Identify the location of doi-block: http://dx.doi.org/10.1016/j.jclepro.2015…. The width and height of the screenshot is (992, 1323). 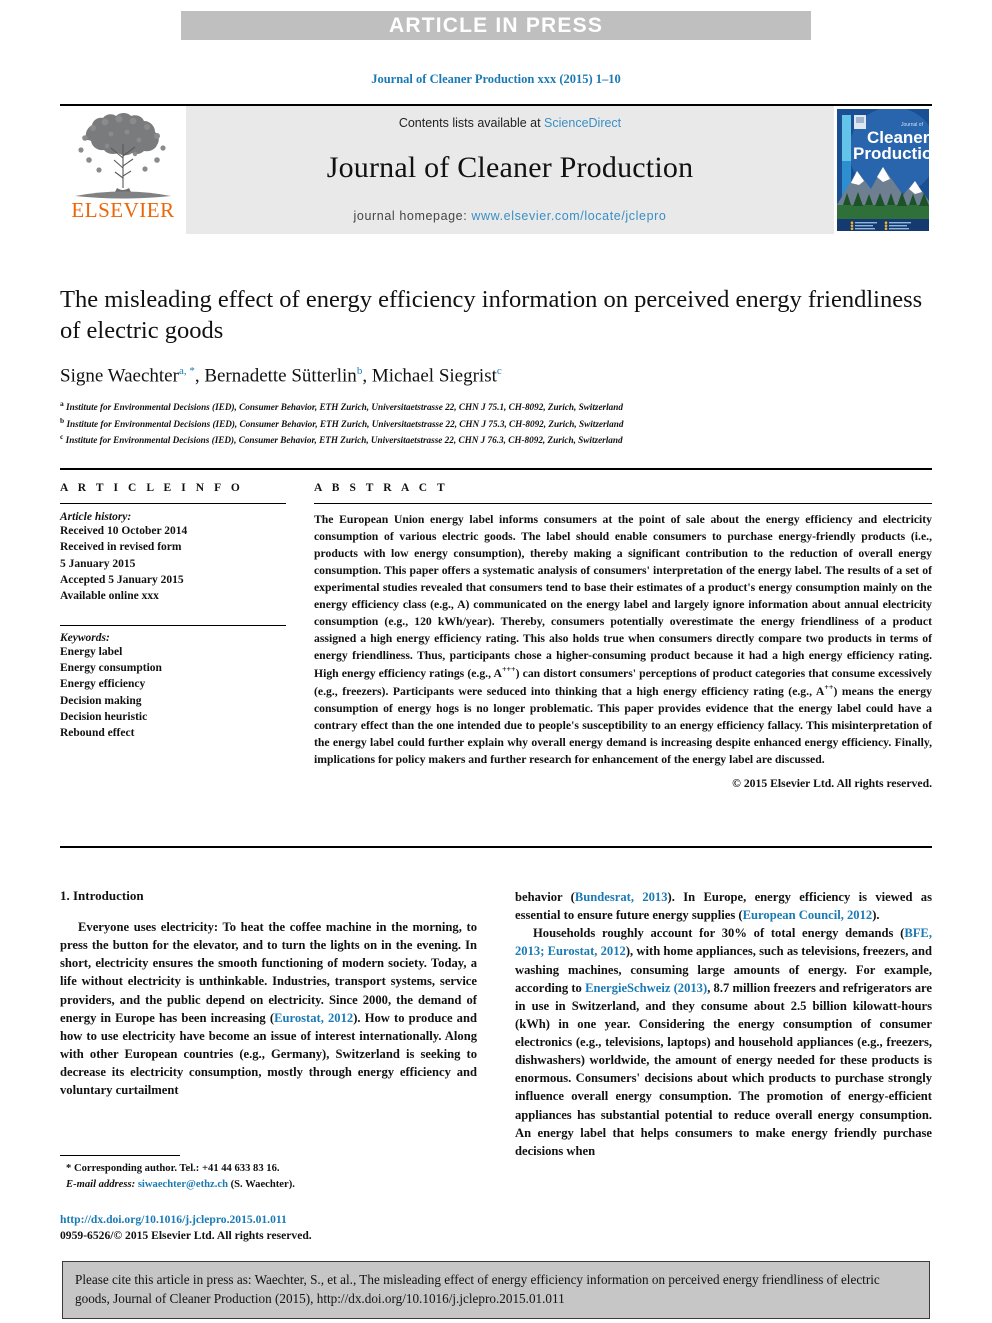
(268, 1228).